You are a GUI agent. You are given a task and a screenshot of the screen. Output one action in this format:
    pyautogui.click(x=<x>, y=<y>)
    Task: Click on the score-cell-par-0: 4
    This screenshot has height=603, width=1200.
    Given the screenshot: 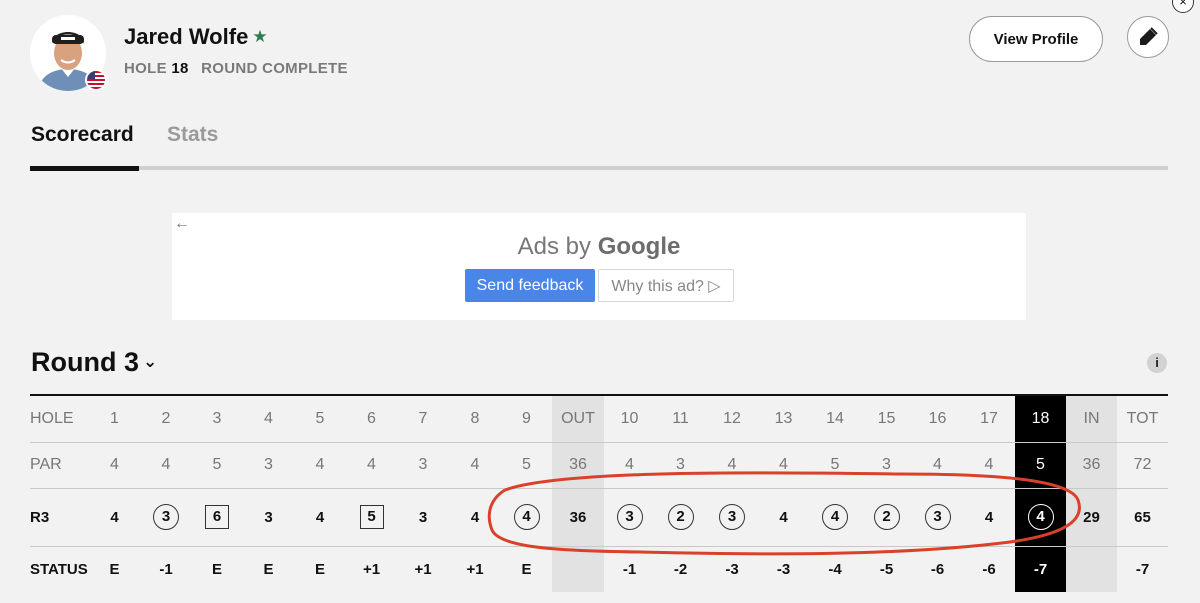 What is the action you would take?
    pyautogui.click(x=114, y=465)
    